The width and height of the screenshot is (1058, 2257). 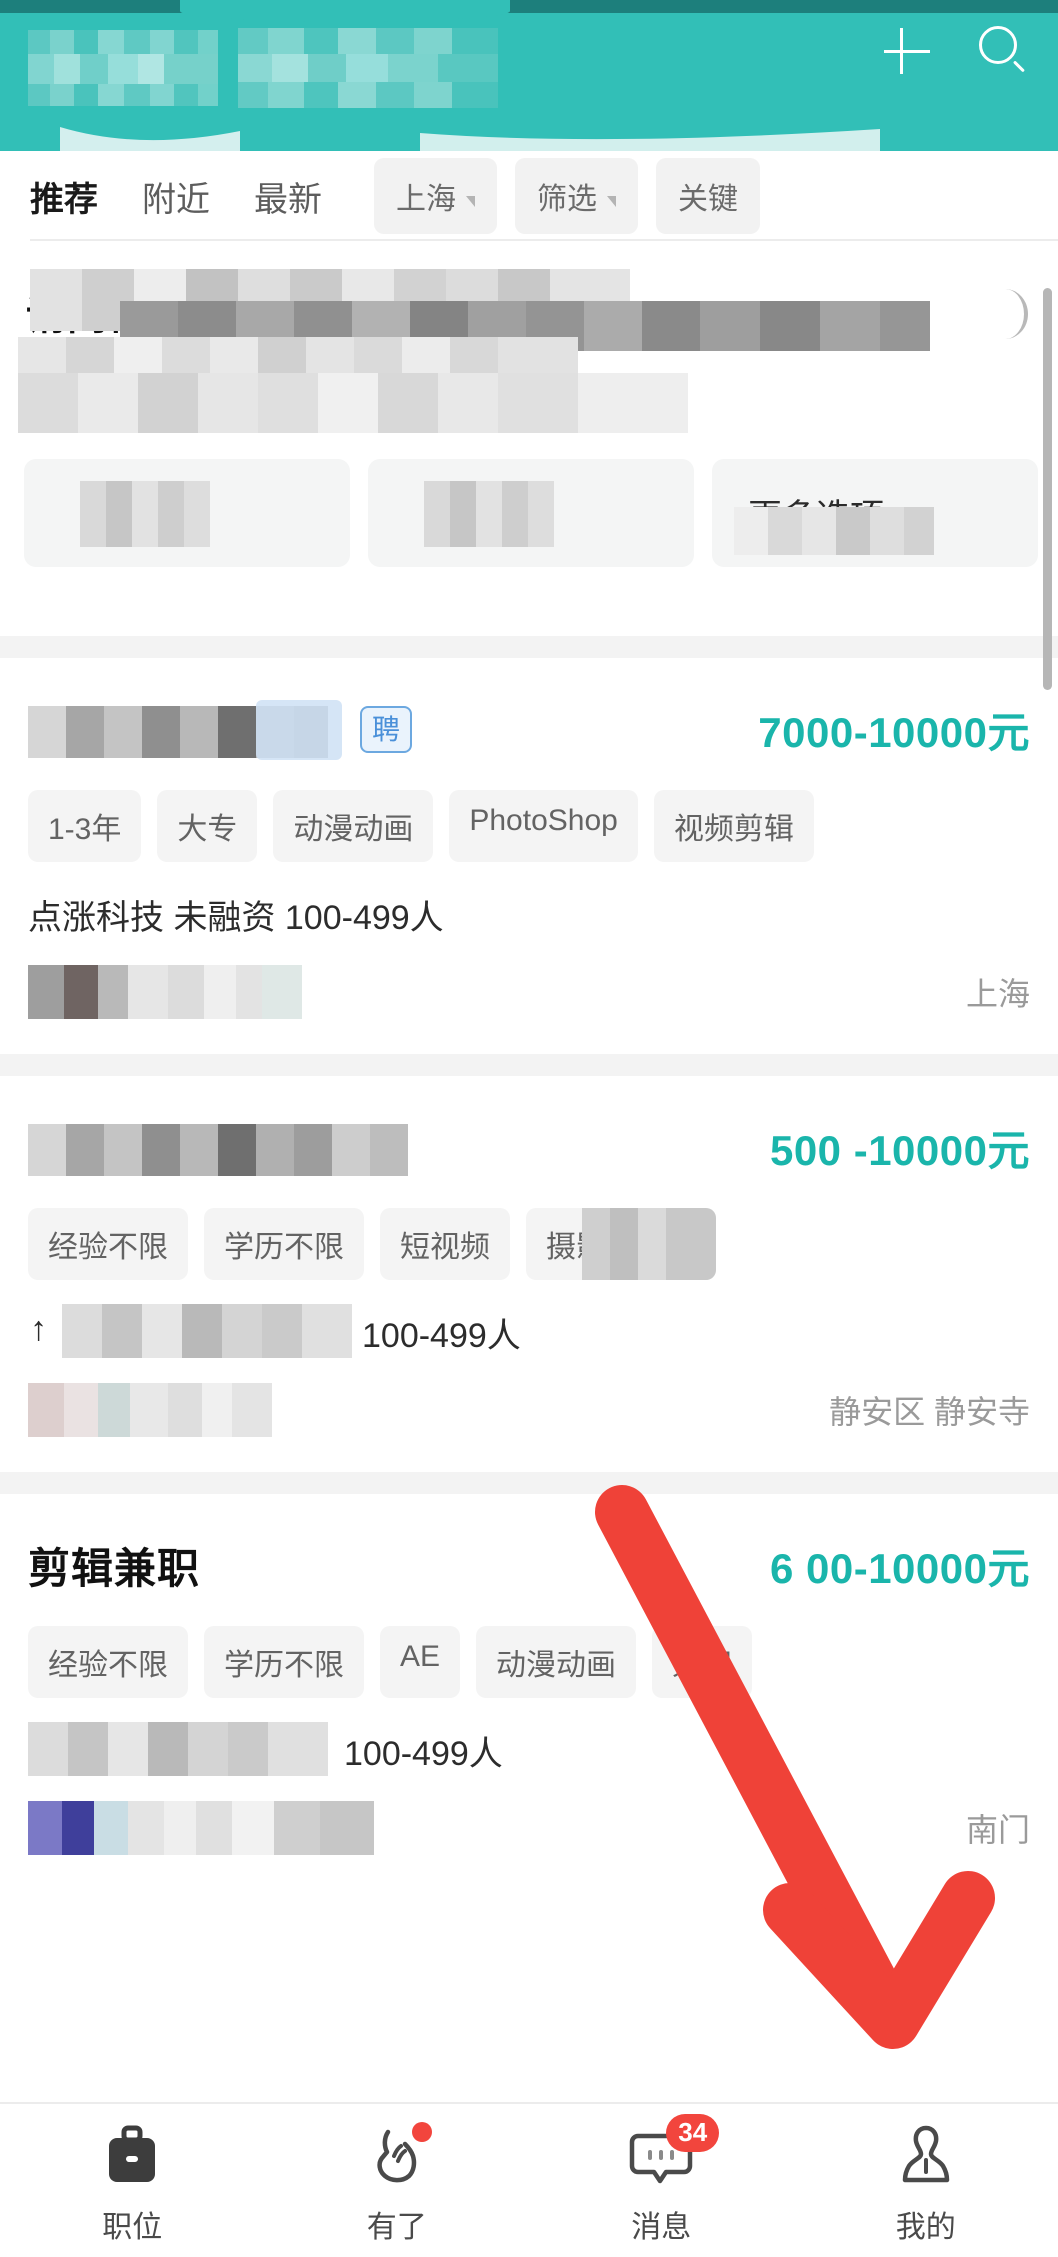 What do you see at coordinates (145, 514) in the screenshot?
I see `survey-option-1-censor` at bounding box center [145, 514].